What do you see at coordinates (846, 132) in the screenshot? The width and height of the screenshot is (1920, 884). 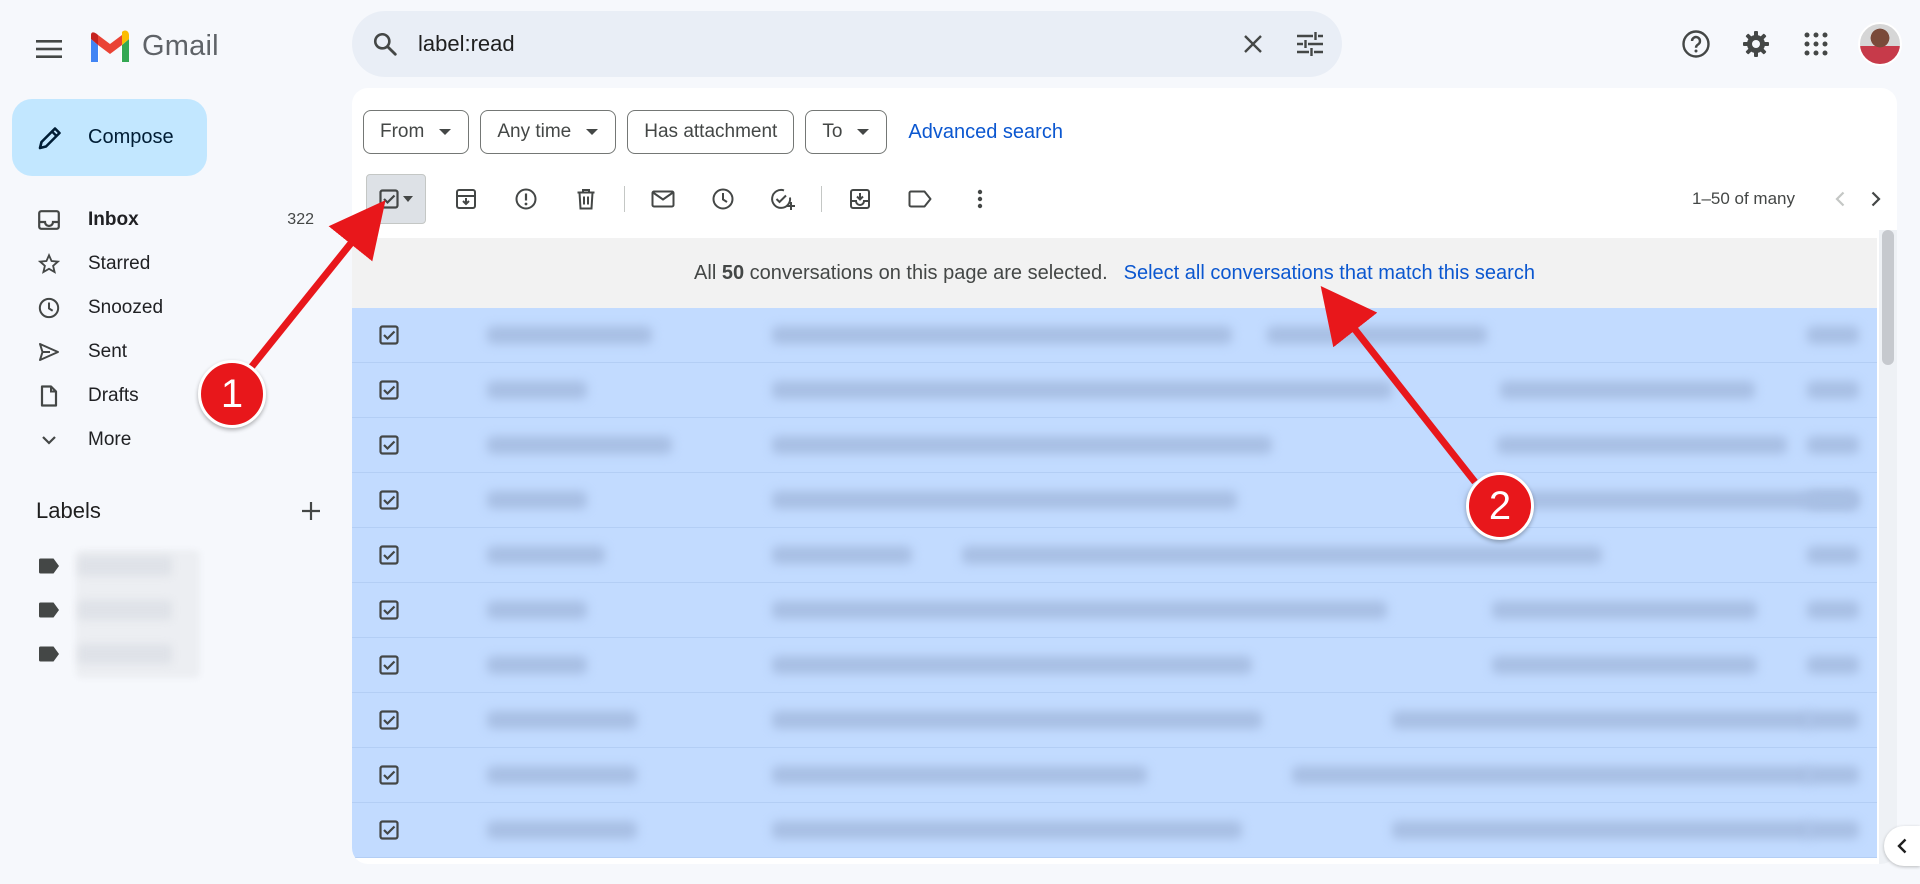 I see `filter-to: To` at bounding box center [846, 132].